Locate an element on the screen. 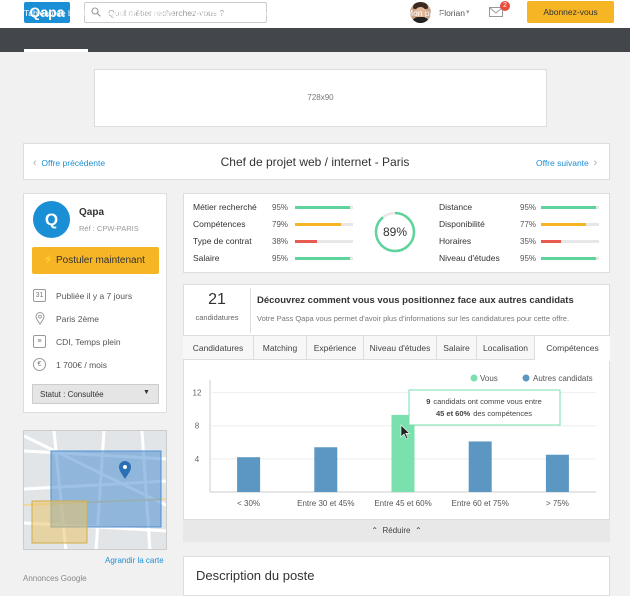  nav-item-account: Mon compte is located at coordinates (364, 13).